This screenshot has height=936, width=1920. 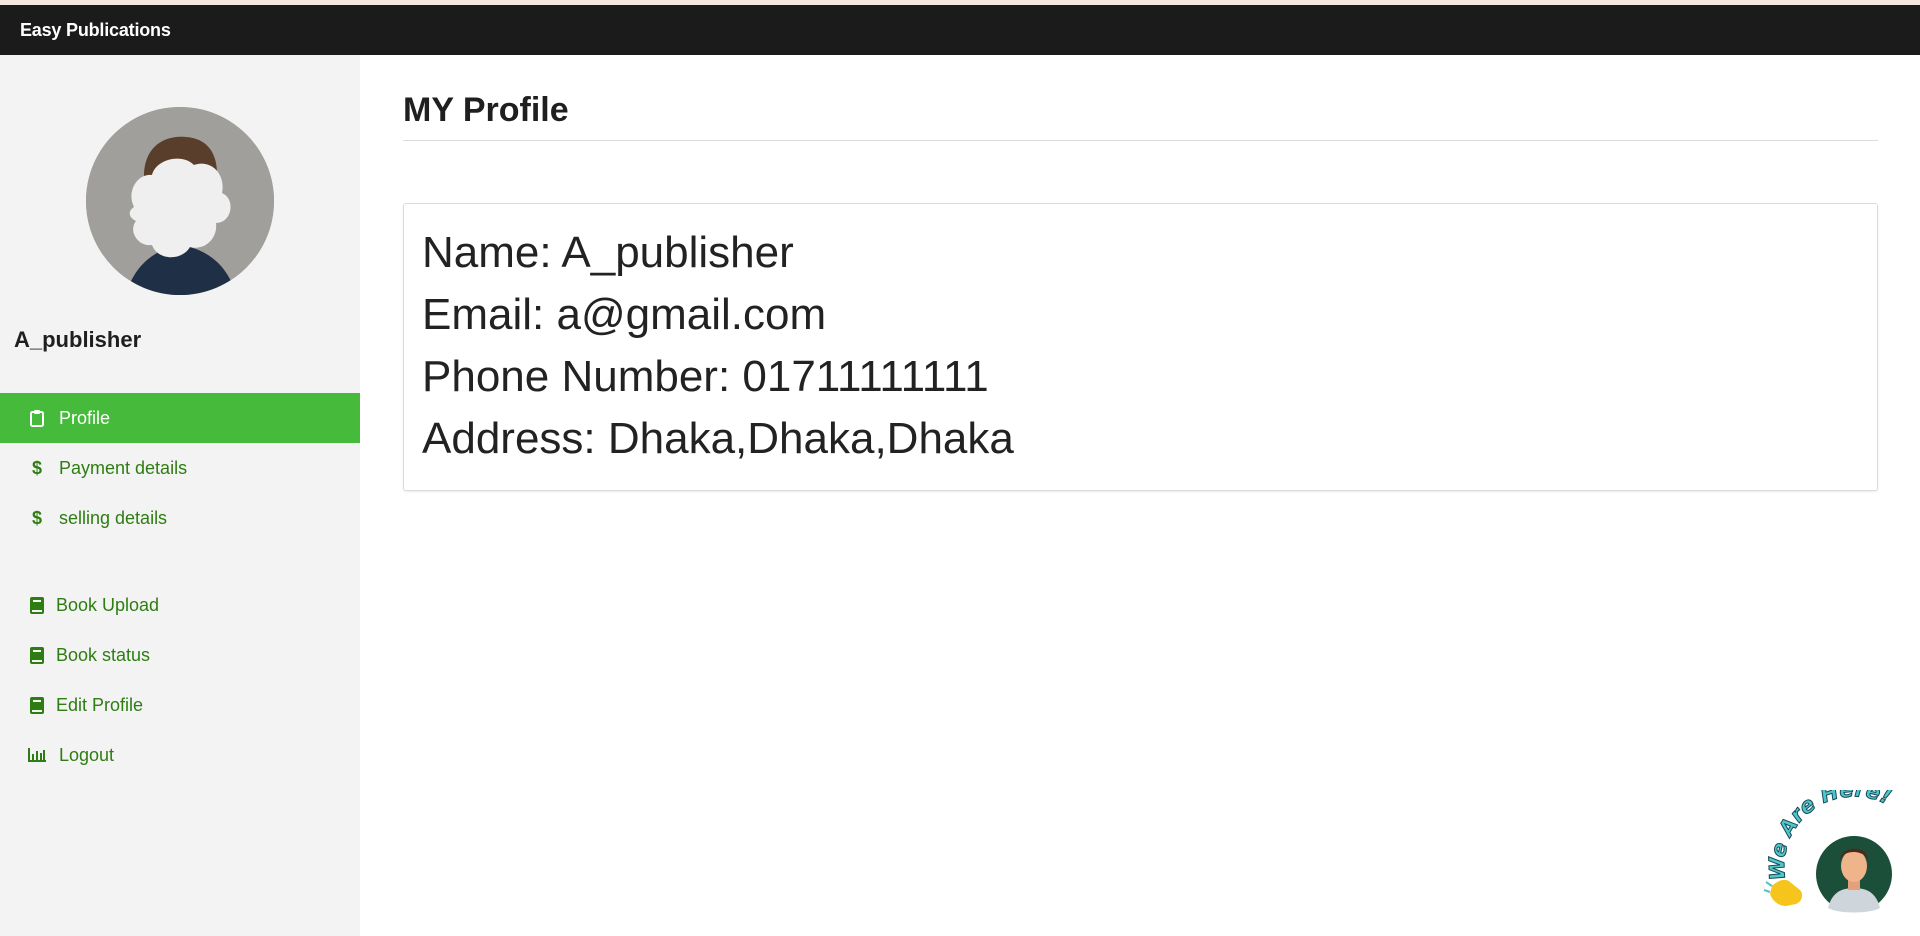 I want to click on menu-spacer, so click(x=180, y=561).